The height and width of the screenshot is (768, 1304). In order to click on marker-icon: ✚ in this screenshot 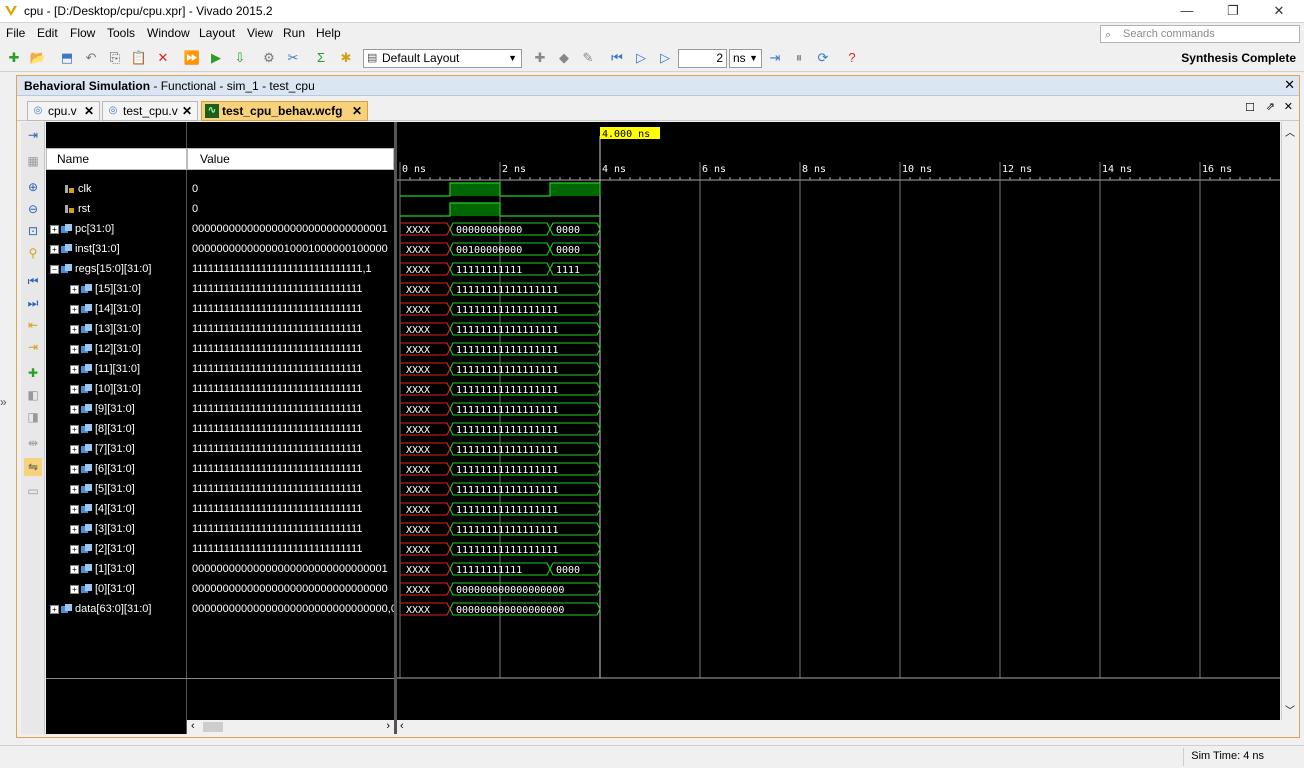, I will do `click(540, 58)`.